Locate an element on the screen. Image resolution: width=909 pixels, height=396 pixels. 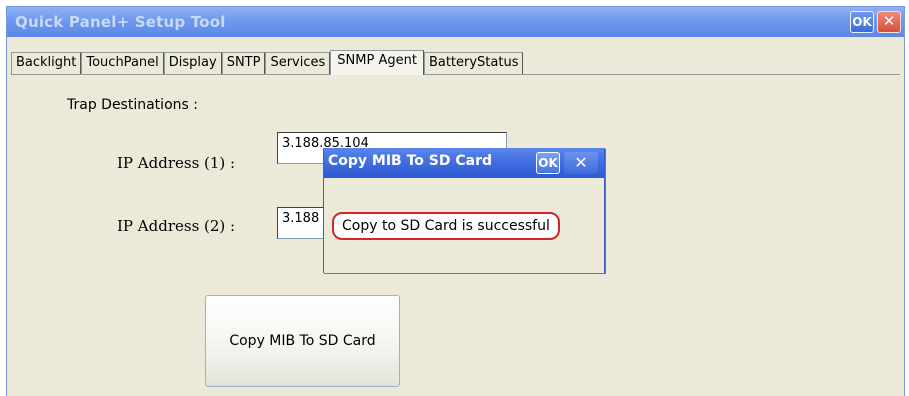
dialog-titlebar: Copy MIB To SD Card OK ✕ is located at coordinates (464, 163).